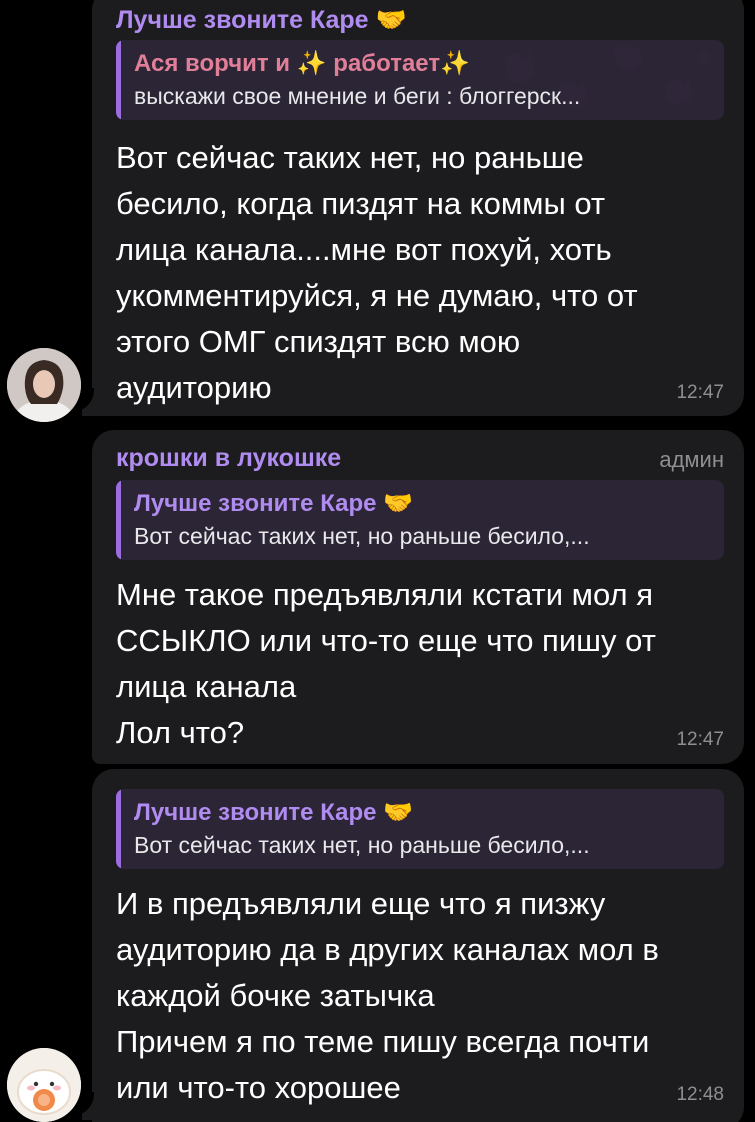  What do you see at coordinates (212, 63) in the screenshot?
I see `reply-title-part1: Ася ворчит и` at bounding box center [212, 63].